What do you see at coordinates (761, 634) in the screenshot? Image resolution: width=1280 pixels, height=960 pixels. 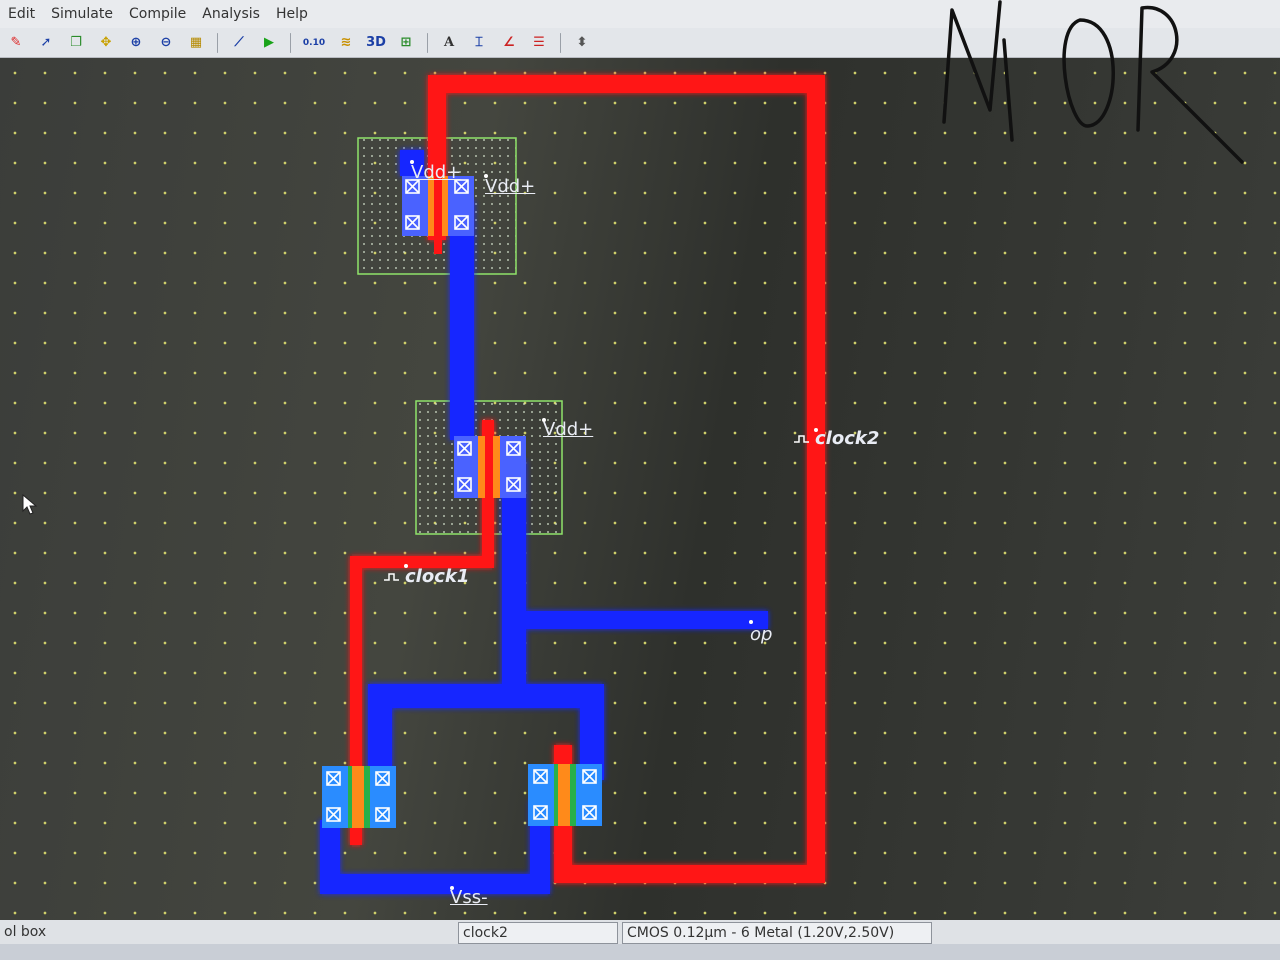 I see `label-op: op` at bounding box center [761, 634].